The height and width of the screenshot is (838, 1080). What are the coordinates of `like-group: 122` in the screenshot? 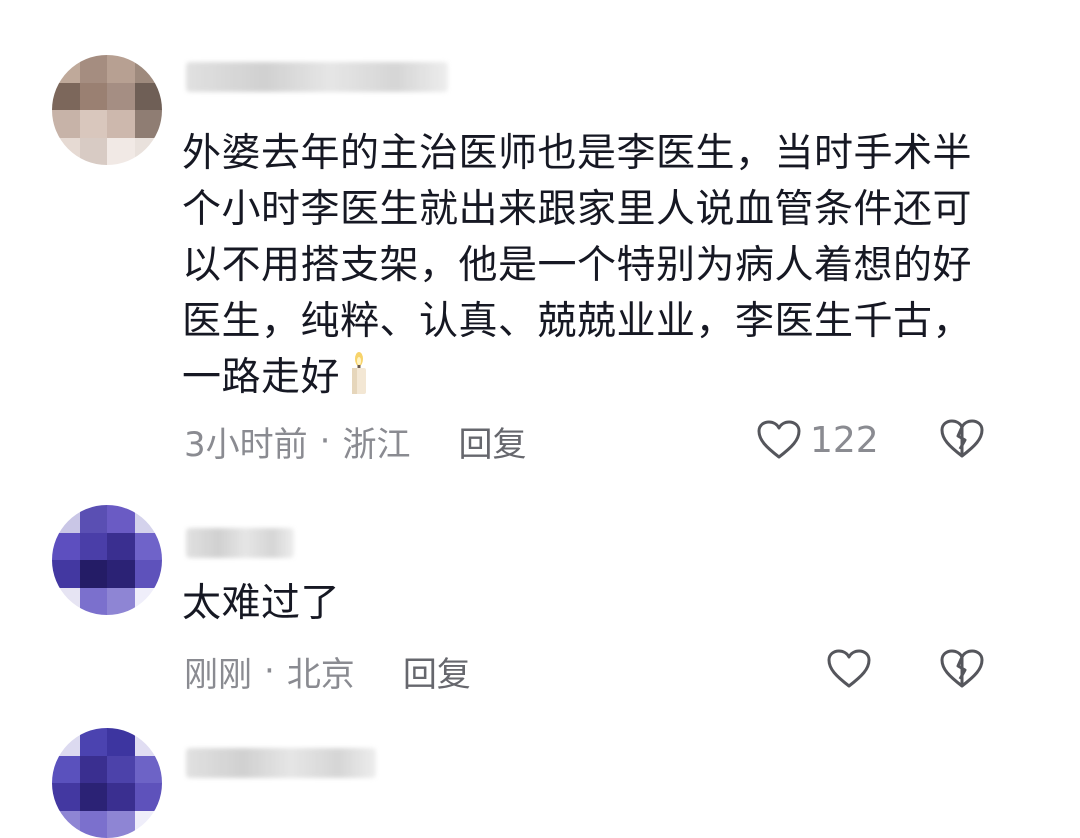 It's located at (817, 440).